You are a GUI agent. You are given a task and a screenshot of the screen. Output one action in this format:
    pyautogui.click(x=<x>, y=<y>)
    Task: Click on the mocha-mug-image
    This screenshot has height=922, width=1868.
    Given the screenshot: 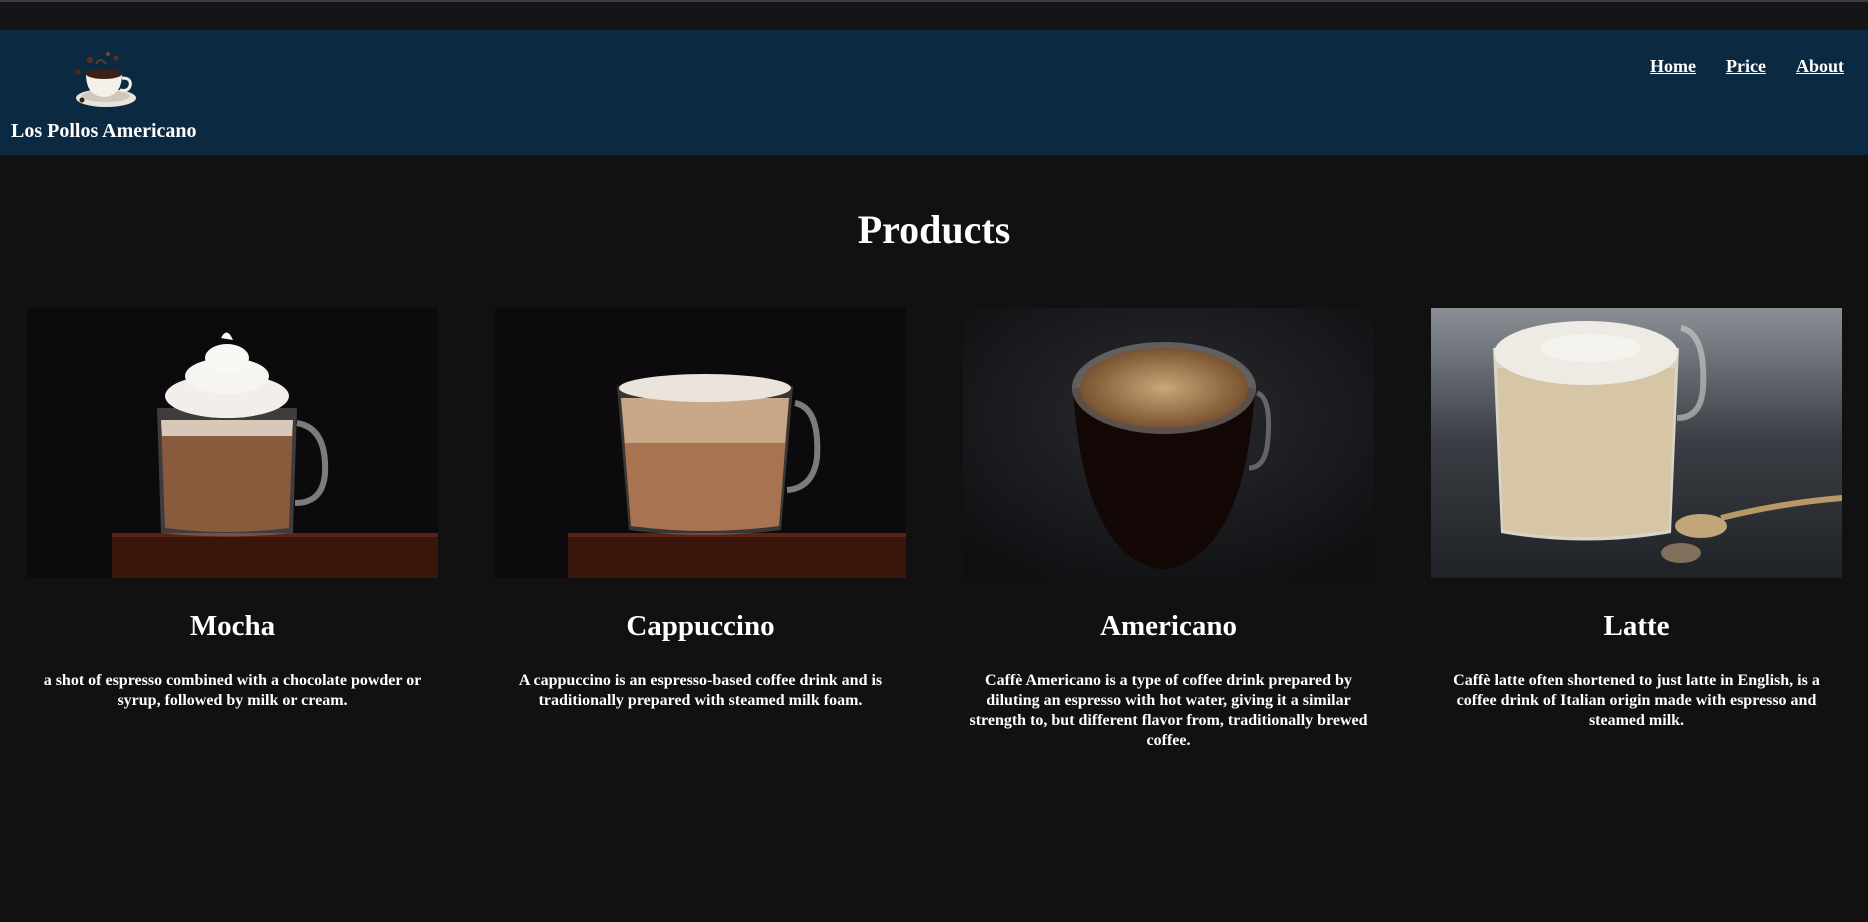 What is the action you would take?
    pyautogui.click(x=232, y=443)
    